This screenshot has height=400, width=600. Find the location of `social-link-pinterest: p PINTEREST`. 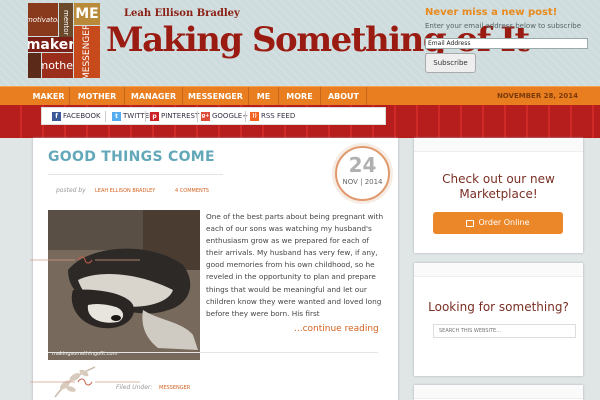

social-link-pinterest: p PINTEREST is located at coordinates (174, 116).